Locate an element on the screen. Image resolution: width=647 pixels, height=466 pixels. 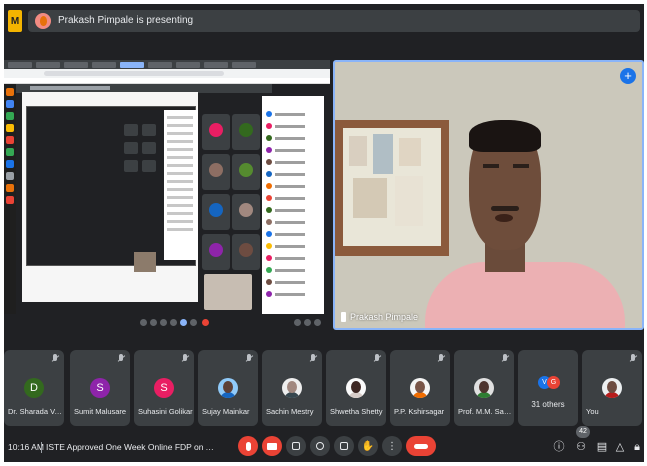
present-button is located at coordinates (344, 446).